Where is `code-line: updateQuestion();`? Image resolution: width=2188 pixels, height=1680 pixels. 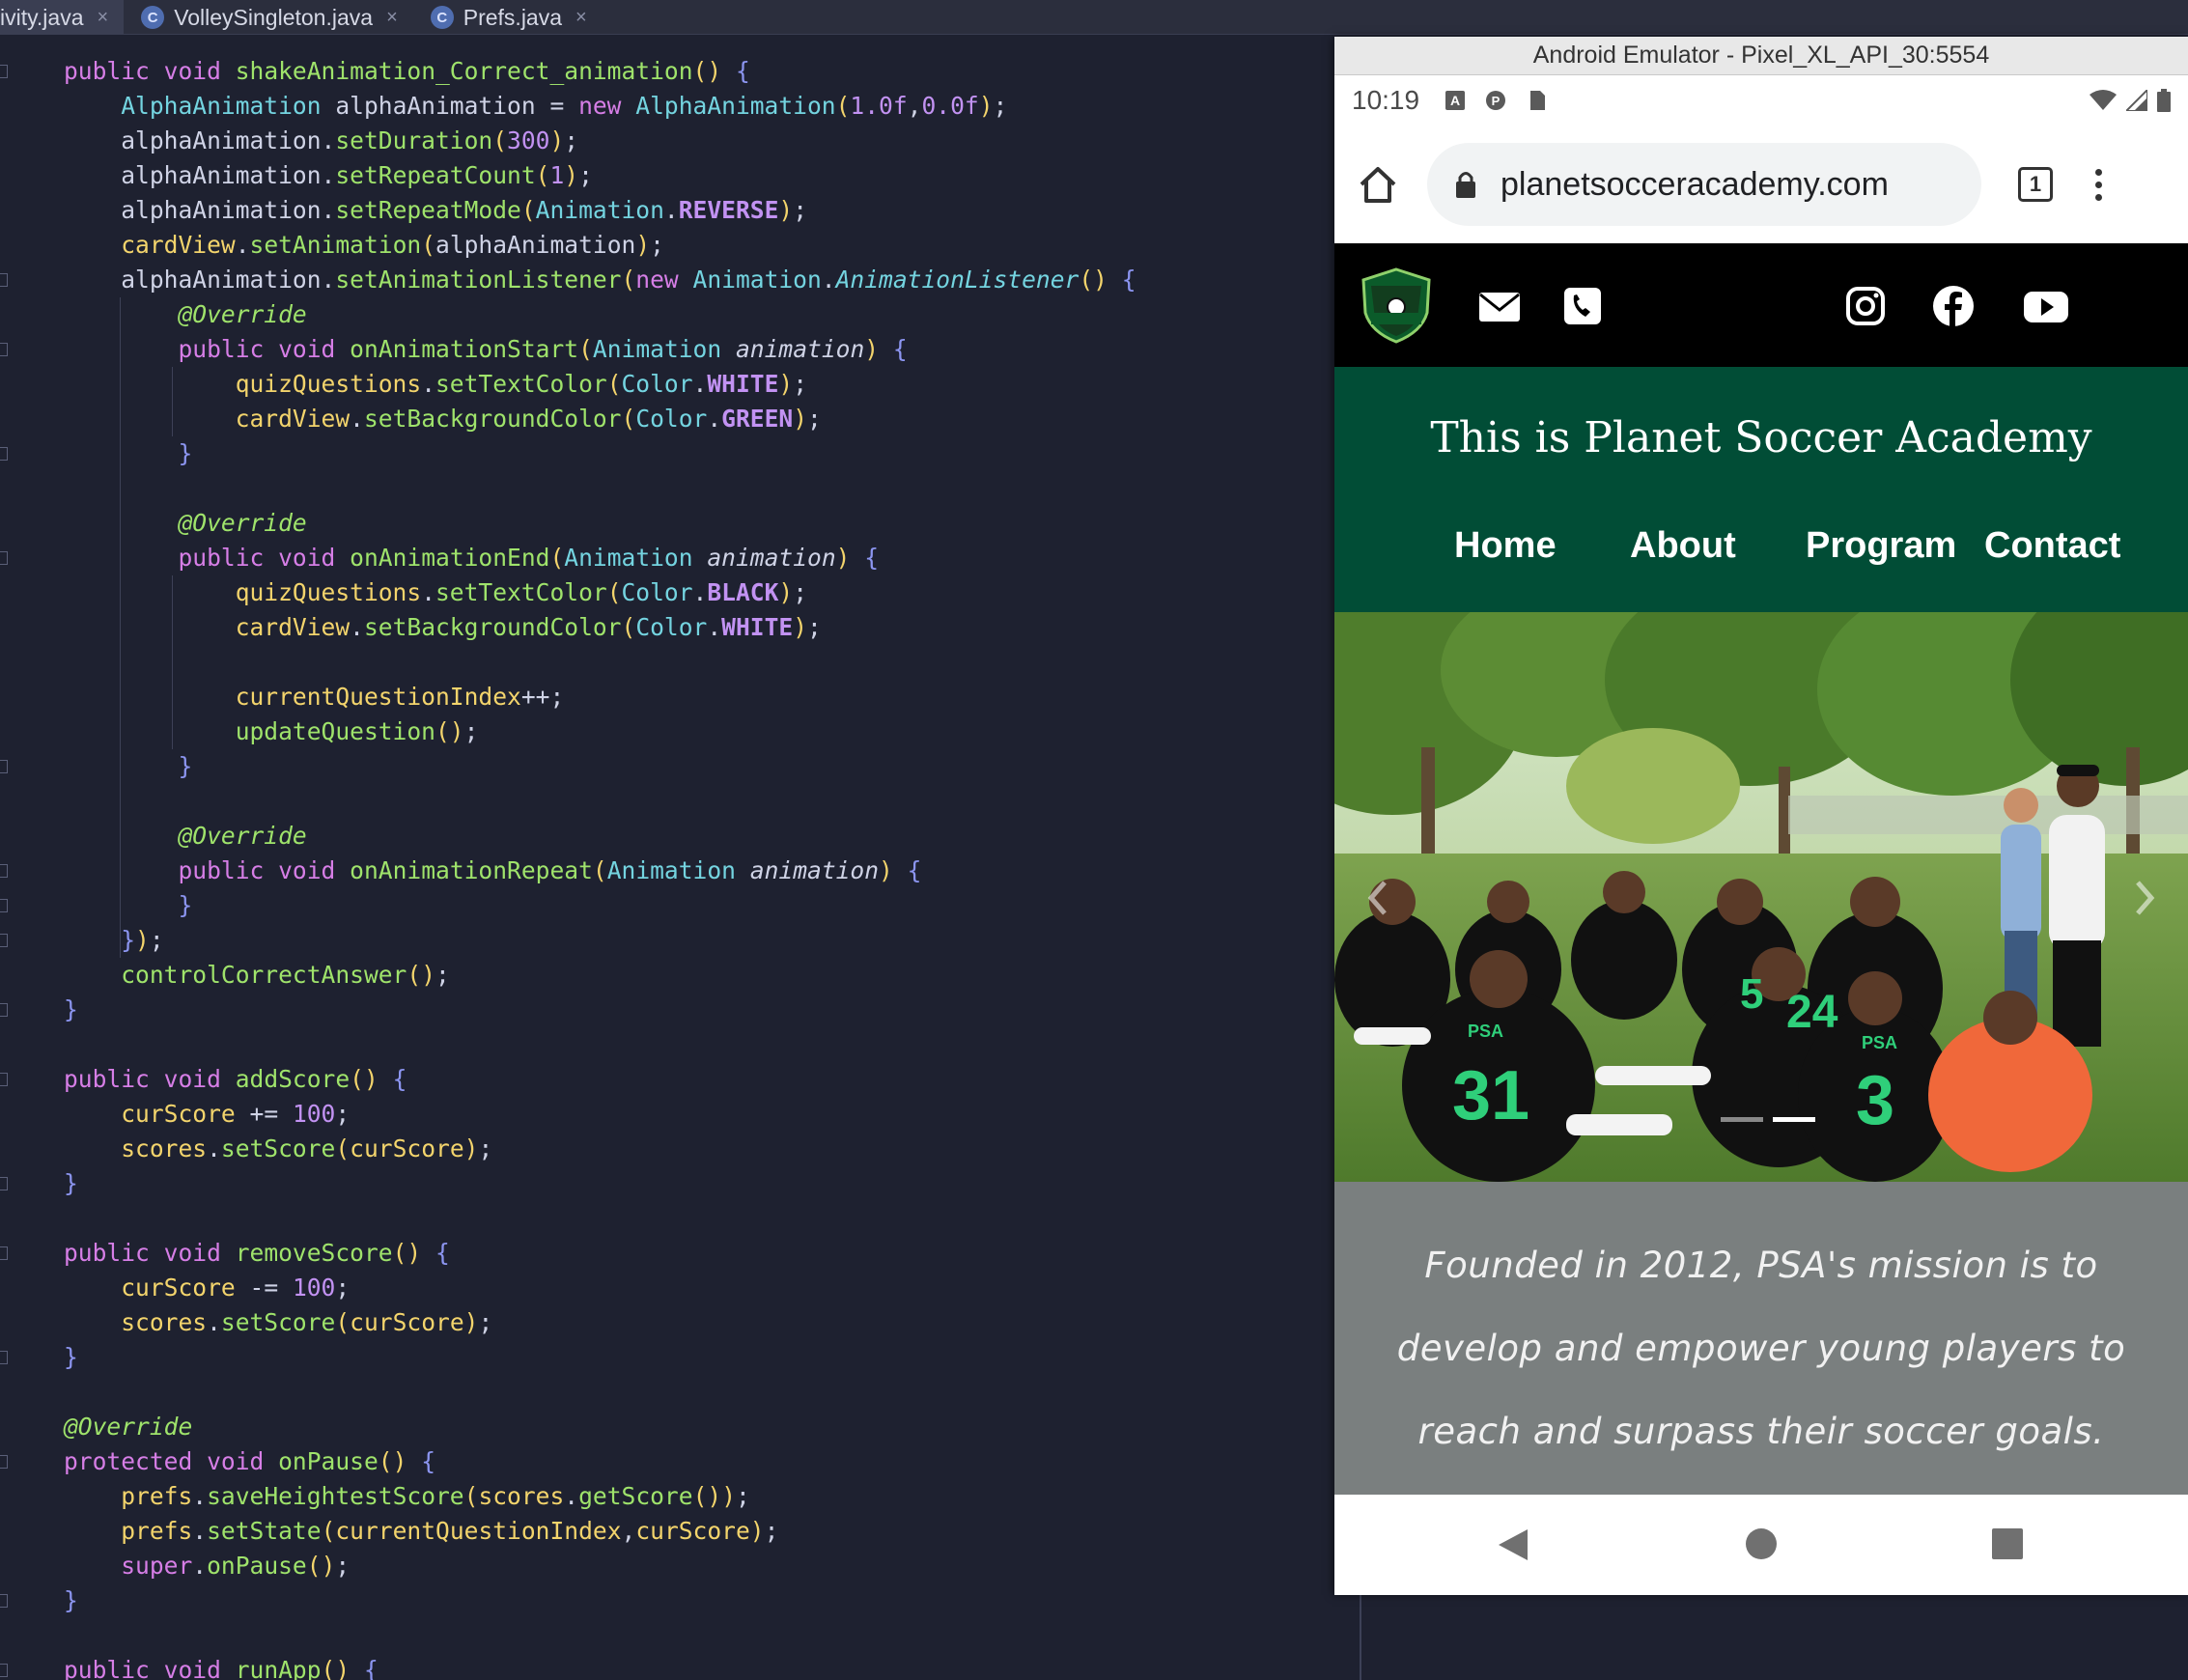
code-line: updateQuestion(); is located at coordinates (600, 732).